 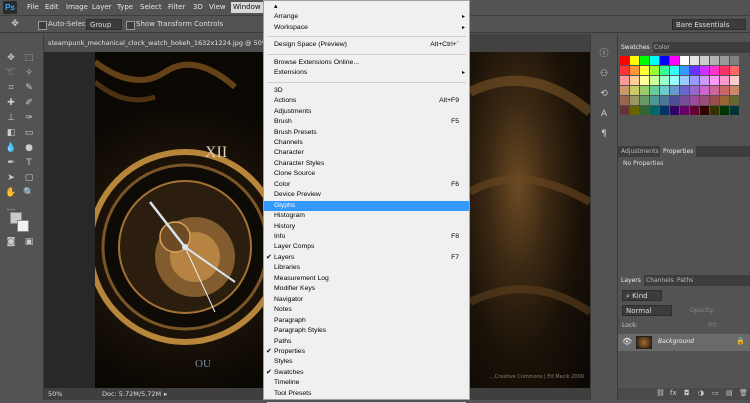 I want to click on menu-item-glyphs: Glyphs, so click(x=366, y=206).